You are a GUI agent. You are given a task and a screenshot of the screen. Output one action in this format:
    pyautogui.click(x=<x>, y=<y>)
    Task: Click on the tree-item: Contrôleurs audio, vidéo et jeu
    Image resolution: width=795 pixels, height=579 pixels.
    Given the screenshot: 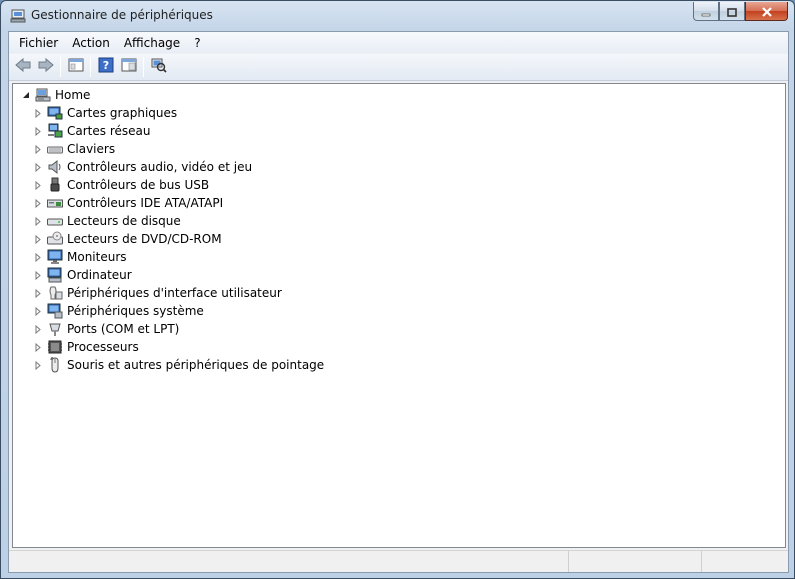 What is the action you would take?
    pyautogui.click(x=142, y=167)
    